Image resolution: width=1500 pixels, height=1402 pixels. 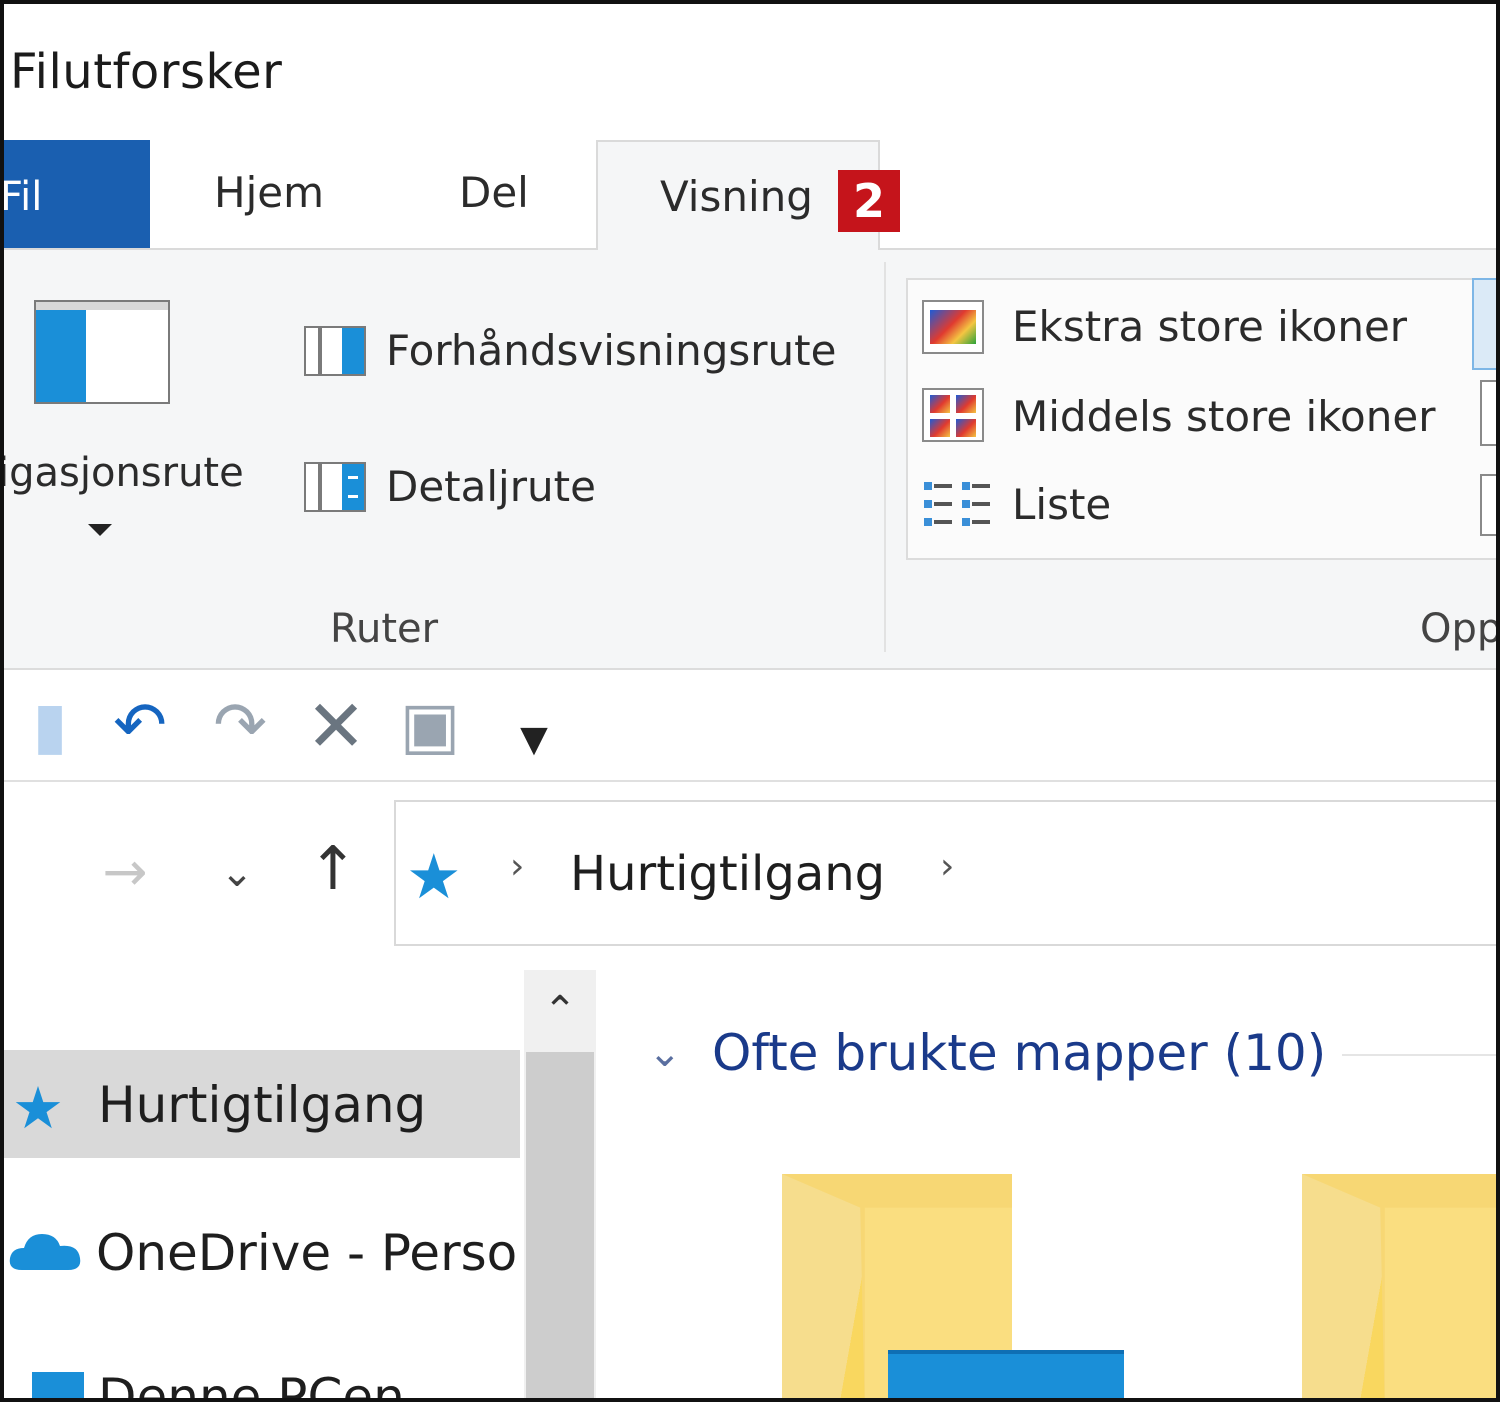 What do you see at coordinates (124, 473) in the screenshot?
I see `navigation-pane-button-label: igasjonsrute` at bounding box center [124, 473].